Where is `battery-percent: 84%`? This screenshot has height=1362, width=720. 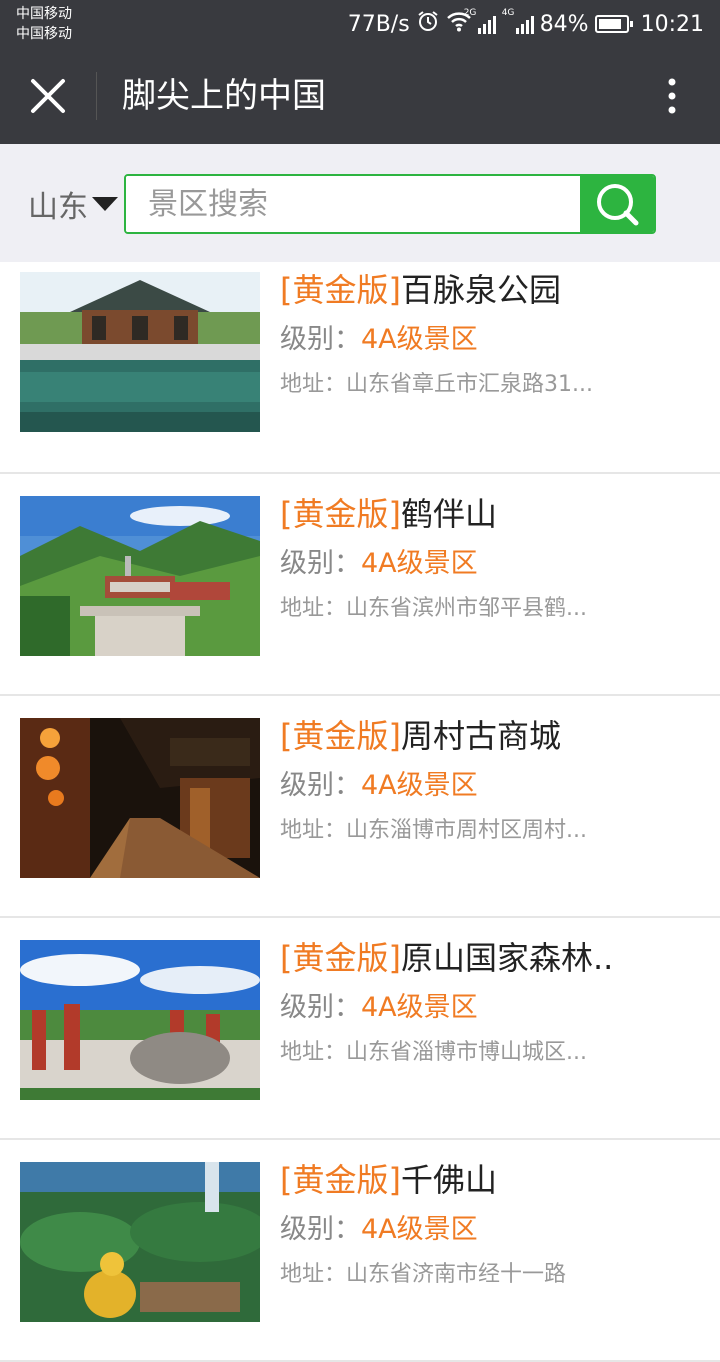 battery-percent: 84% is located at coordinates (564, 24).